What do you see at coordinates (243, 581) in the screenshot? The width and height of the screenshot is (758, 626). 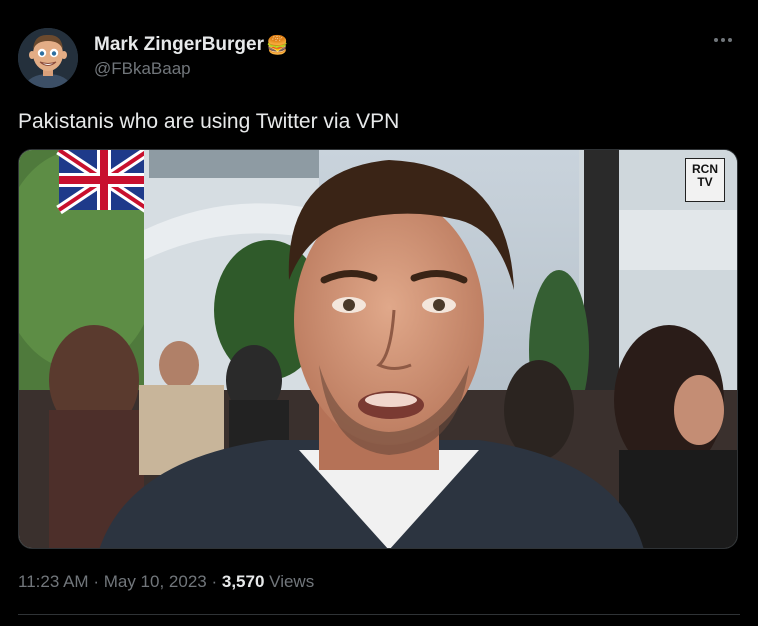 I see `views-count: 3,570` at bounding box center [243, 581].